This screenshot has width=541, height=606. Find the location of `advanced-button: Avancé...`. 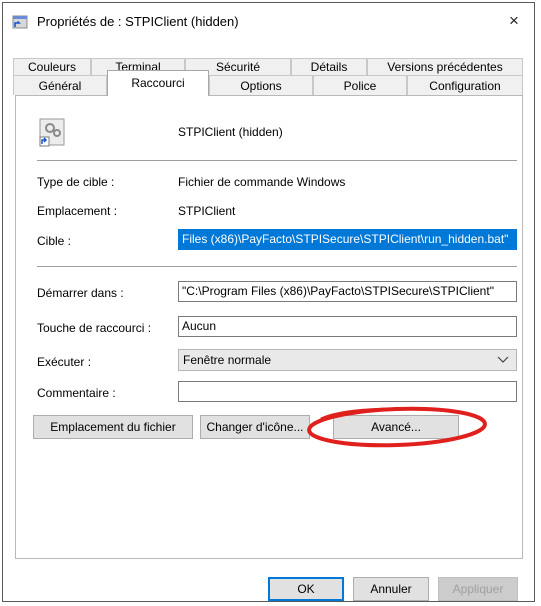

advanced-button: Avancé... is located at coordinates (396, 427).